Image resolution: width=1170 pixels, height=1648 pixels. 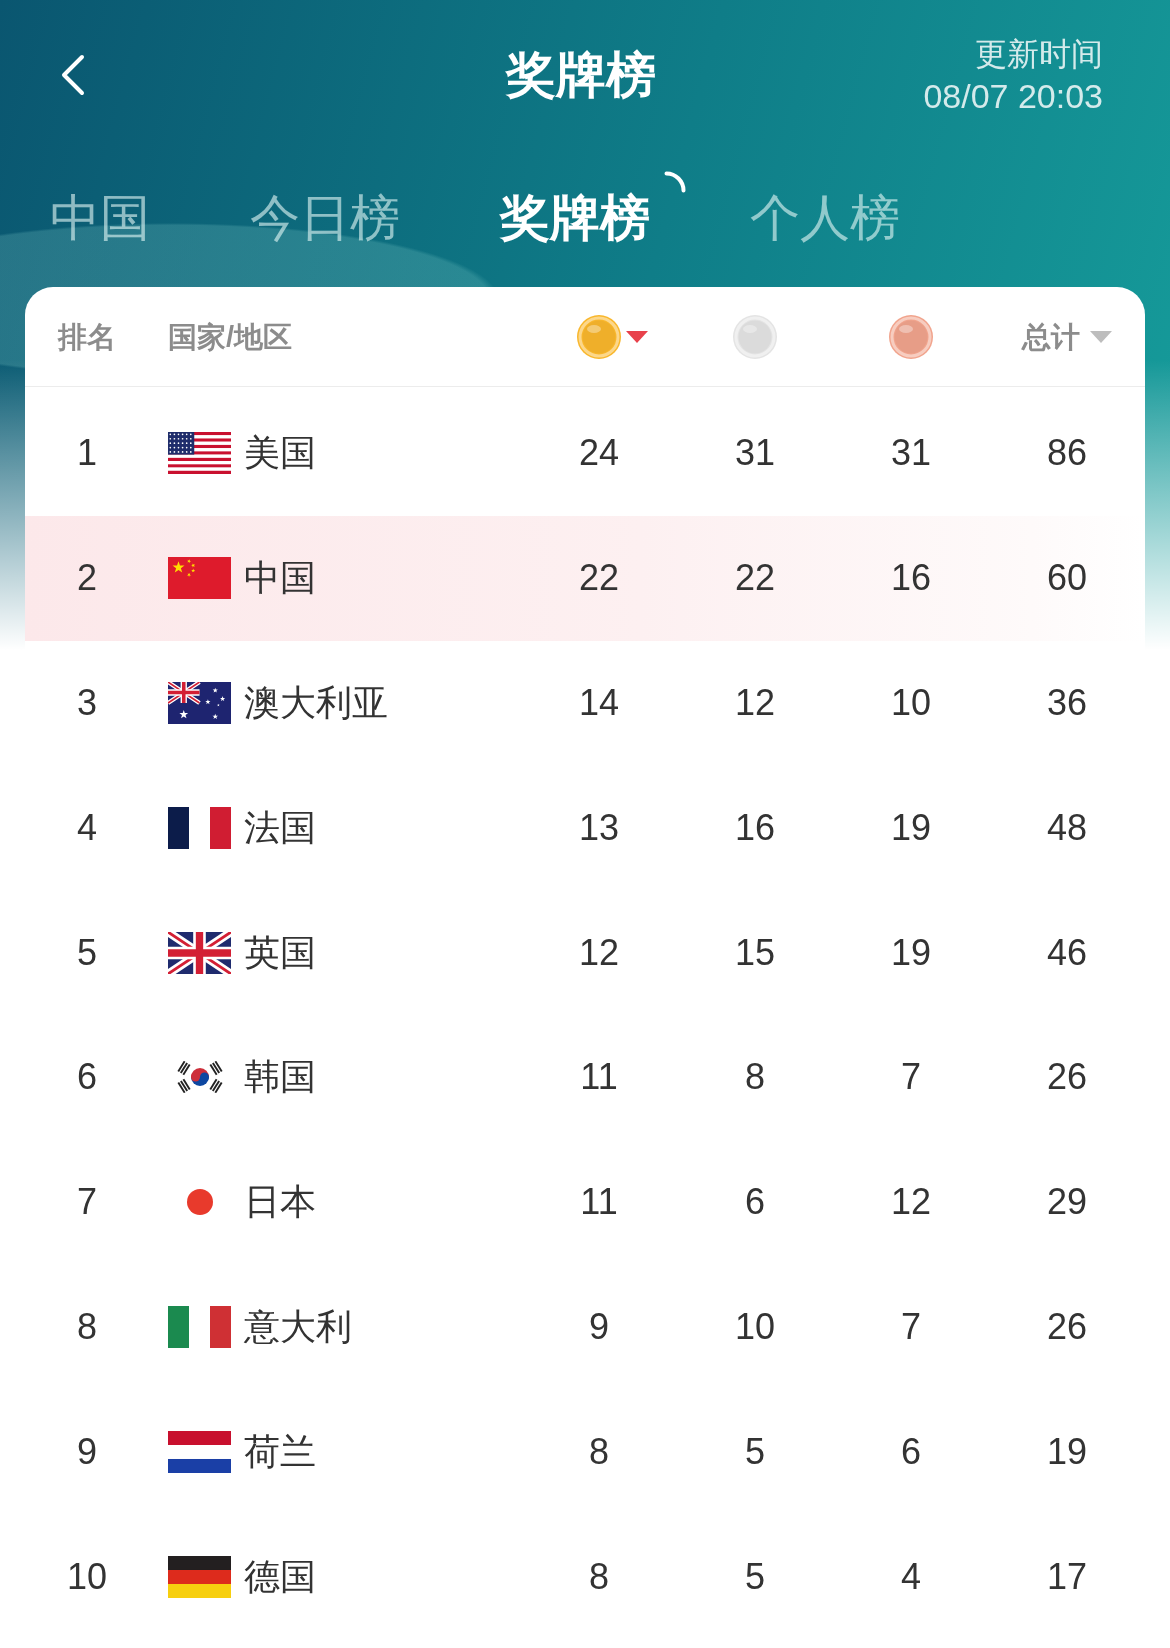 I want to click on total-cell: 36, so click(x=1066, y=703).